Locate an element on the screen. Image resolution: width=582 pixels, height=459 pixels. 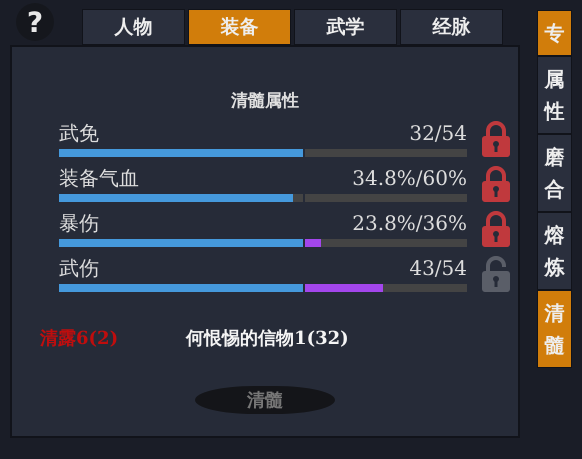
stat-reading: 23.8%/36% is located at coordinates (409, 223).